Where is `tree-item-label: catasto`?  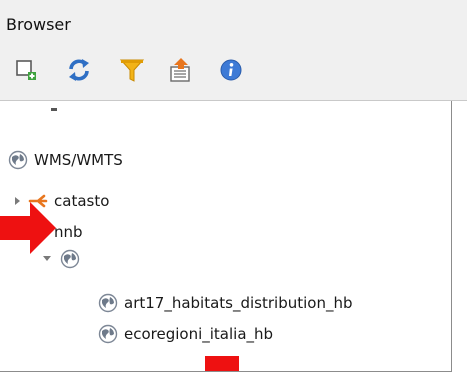
tree-item-label: catasto is located at coordinates (82, 201).